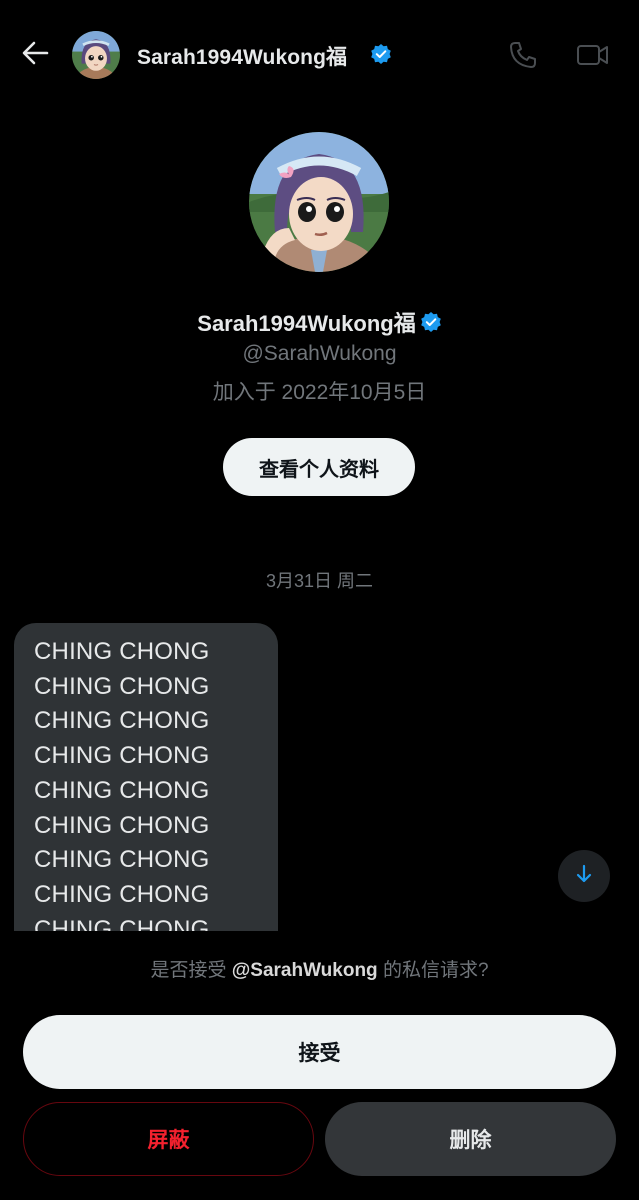 Image resolution: width=639 pixels, height=1200 pixels. I want to click on request-handle-link: @SarahWukong, so click(305, 970).